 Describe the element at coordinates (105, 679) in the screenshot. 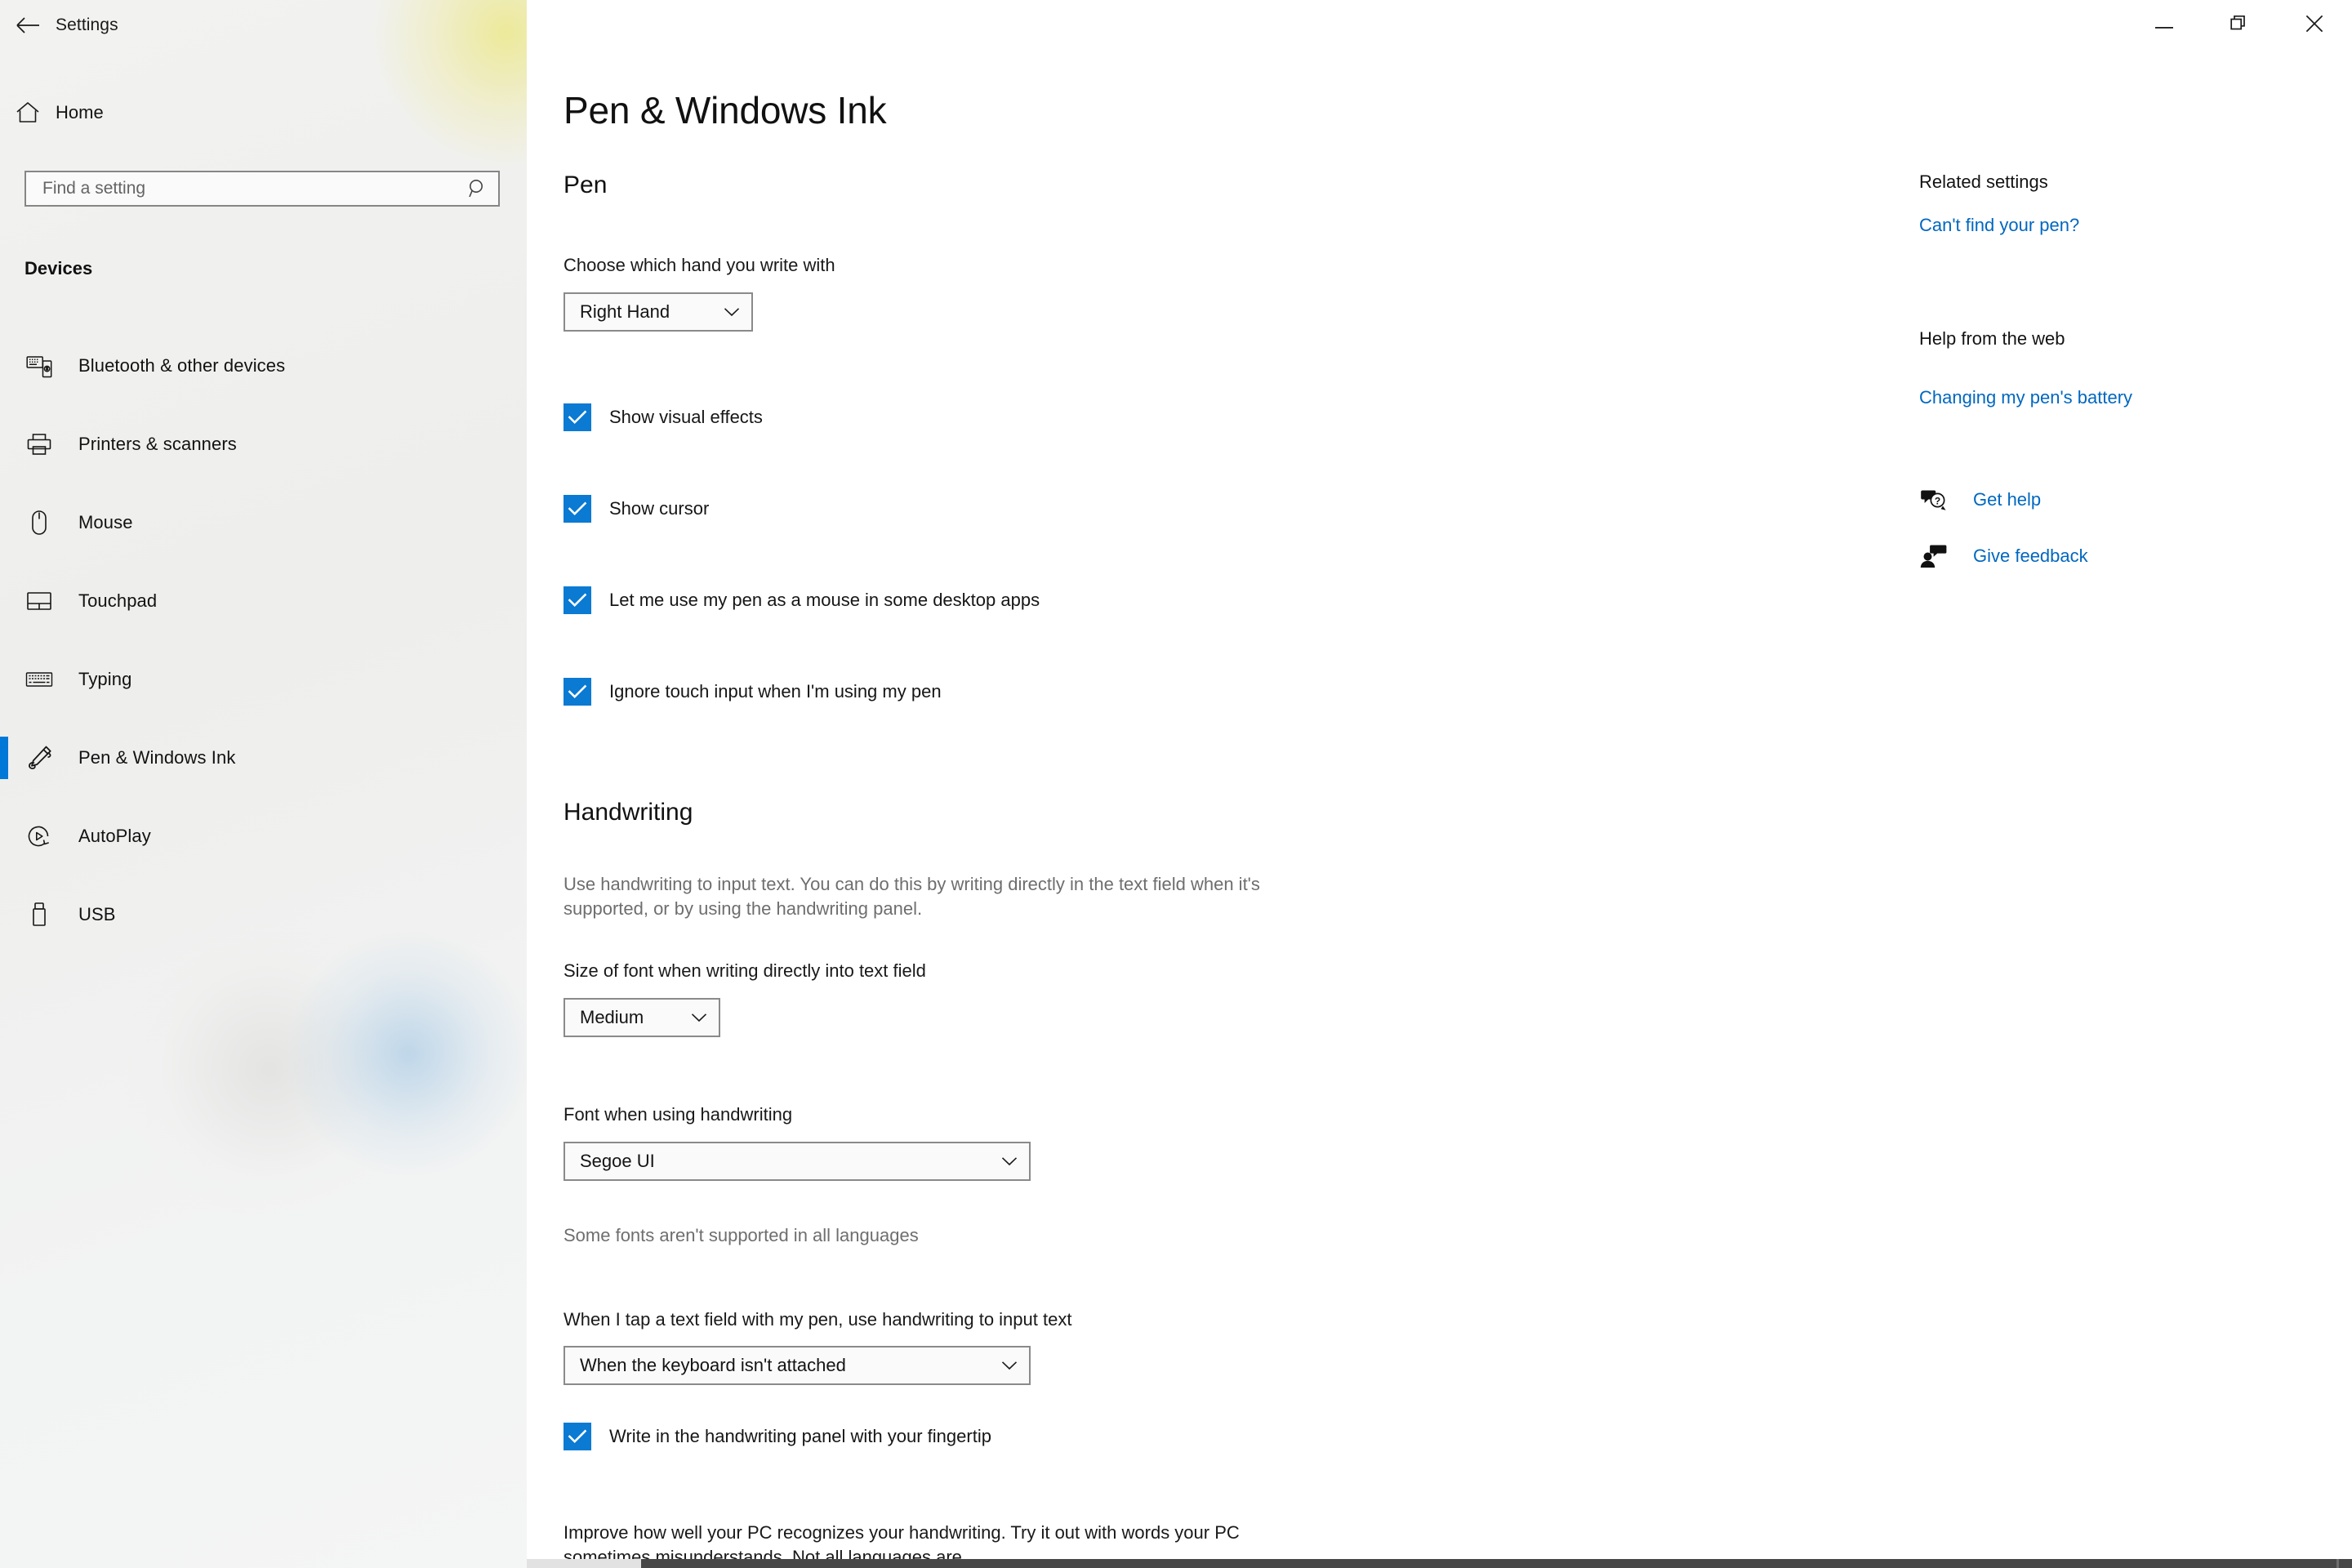

I see `sidebar-item-label: Typing` at that location.